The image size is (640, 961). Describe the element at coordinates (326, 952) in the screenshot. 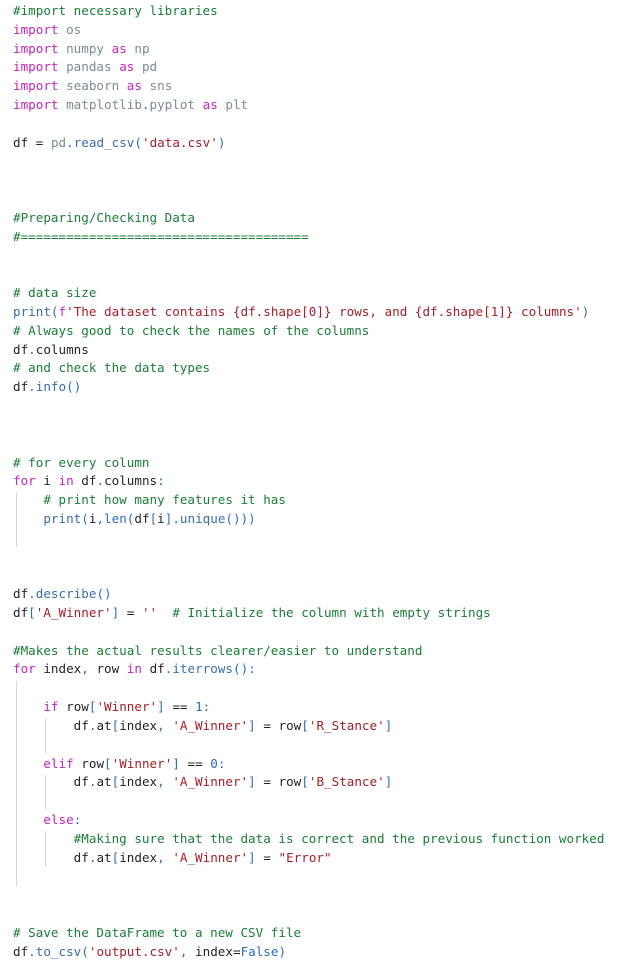

I see `code-line: df.to_csv('output.csv', index=False)` at that location.